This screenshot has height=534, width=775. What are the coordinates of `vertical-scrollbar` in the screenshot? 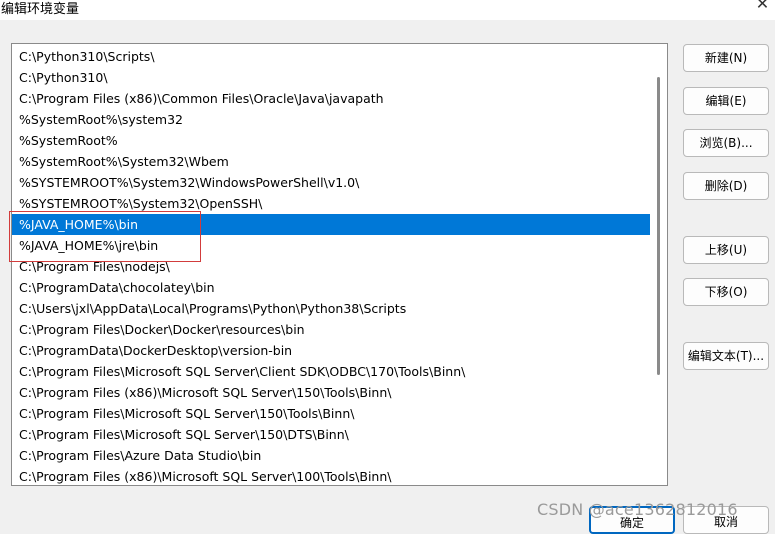 It's located at (659, 264).